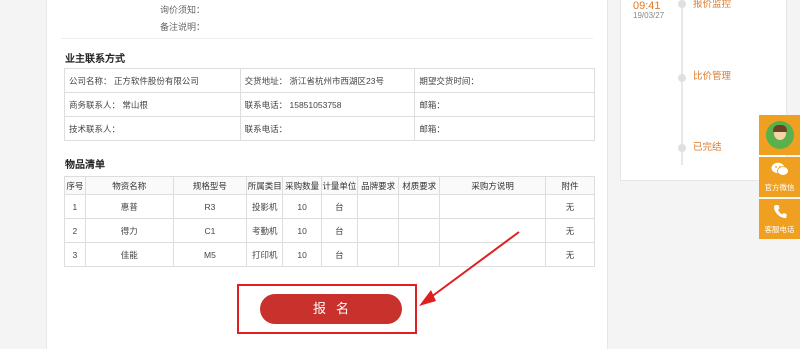  I want to click on signup-button: 报名, so click(331, 309).